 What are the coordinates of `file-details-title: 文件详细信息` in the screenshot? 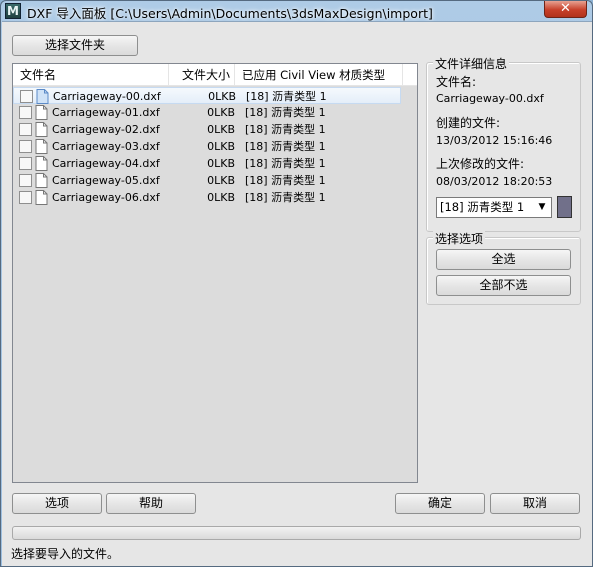 It's located at (471, 63).